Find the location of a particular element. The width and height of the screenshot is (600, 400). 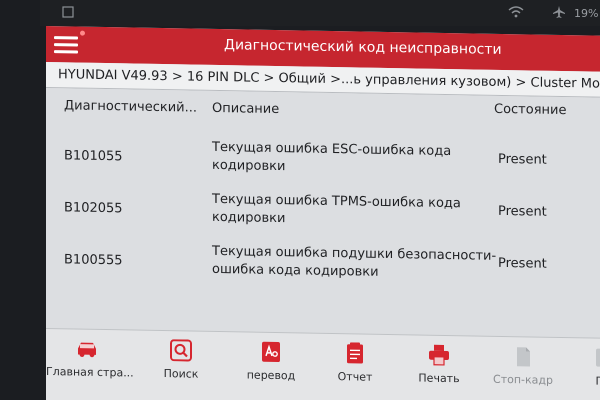

help-button: По is located at coordinates (581, 369).